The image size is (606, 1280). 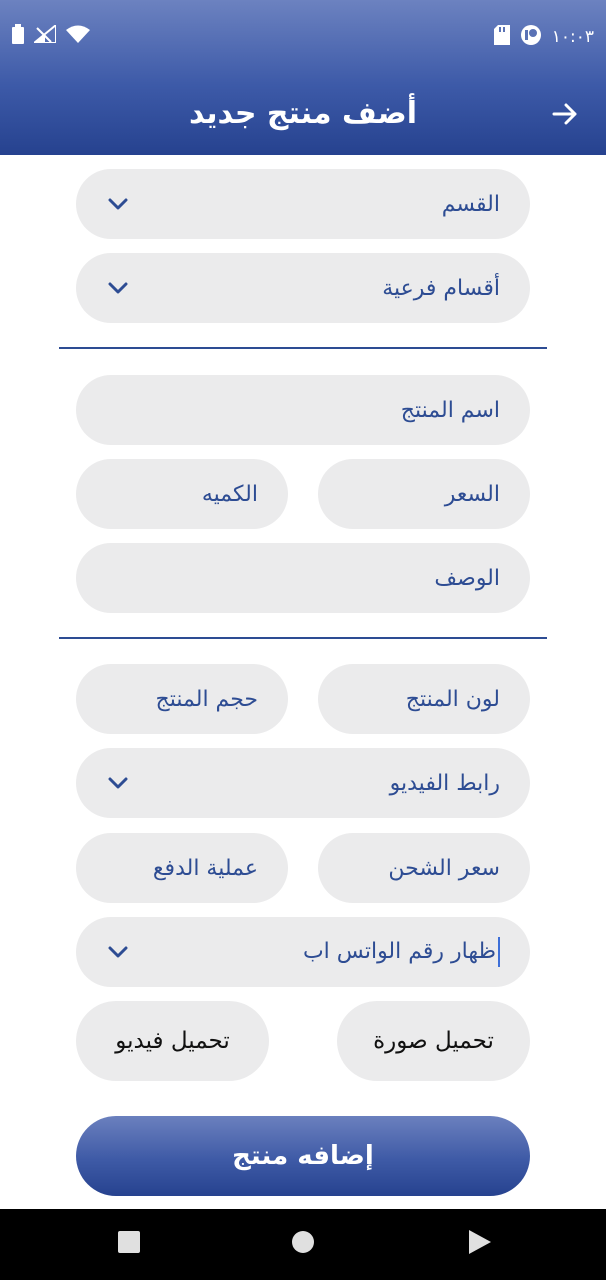 I want to click on product-name-field: اسم المنتج, so click(x=303, y=410).